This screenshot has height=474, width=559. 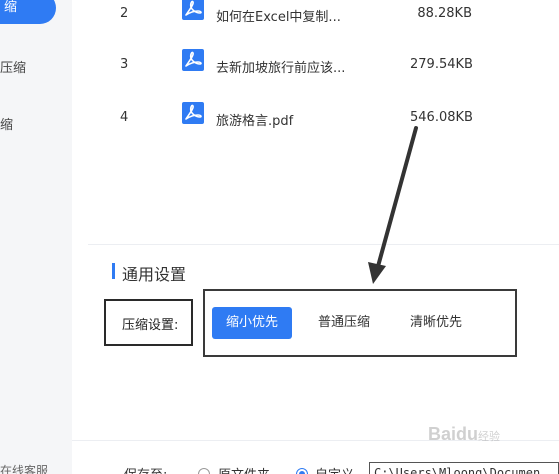 I want to click on radio-original-folder, so click(x=204, y=471).